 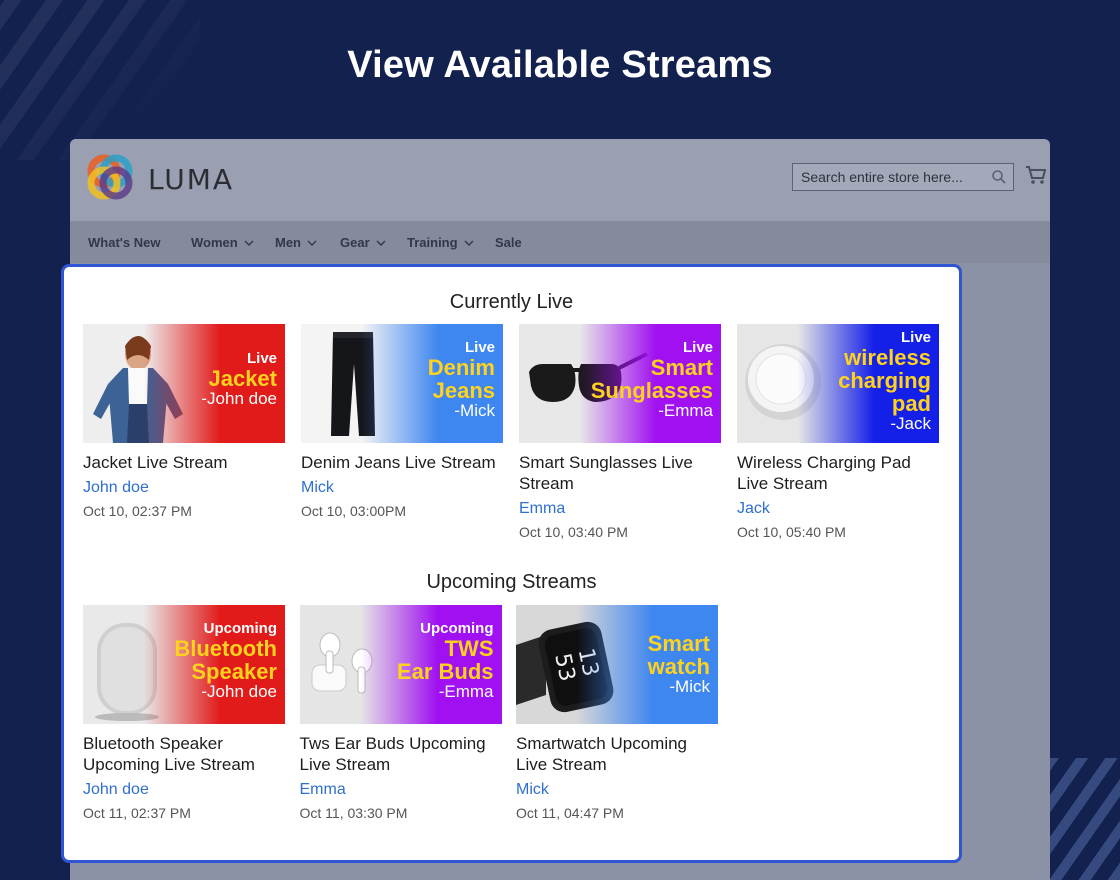 What do you see at coordinates (560, 242) in the screenshot?
I see `store-nav: What's New Women Men Gear Training Sale` at bounding box center [560, 242].